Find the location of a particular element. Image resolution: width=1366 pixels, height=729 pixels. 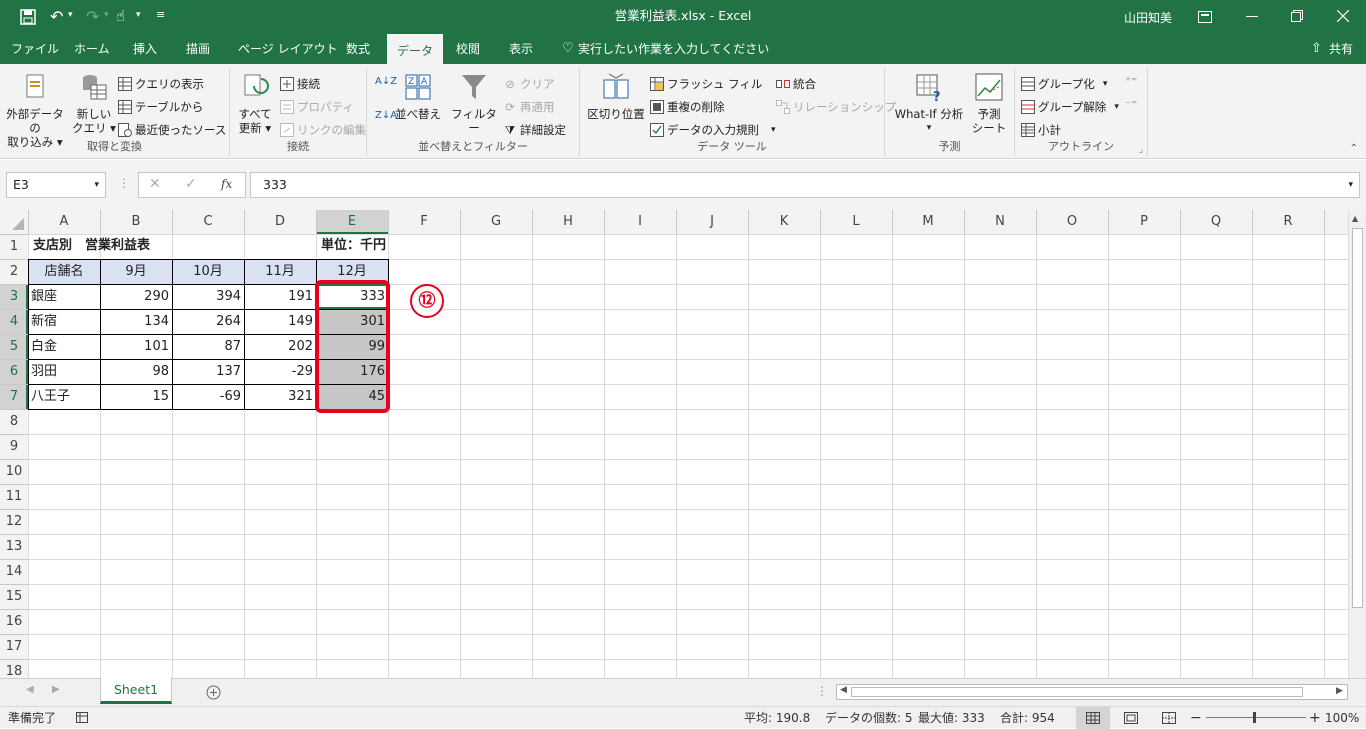

tab-draw: 描画 is located at coordinates (198, 49).